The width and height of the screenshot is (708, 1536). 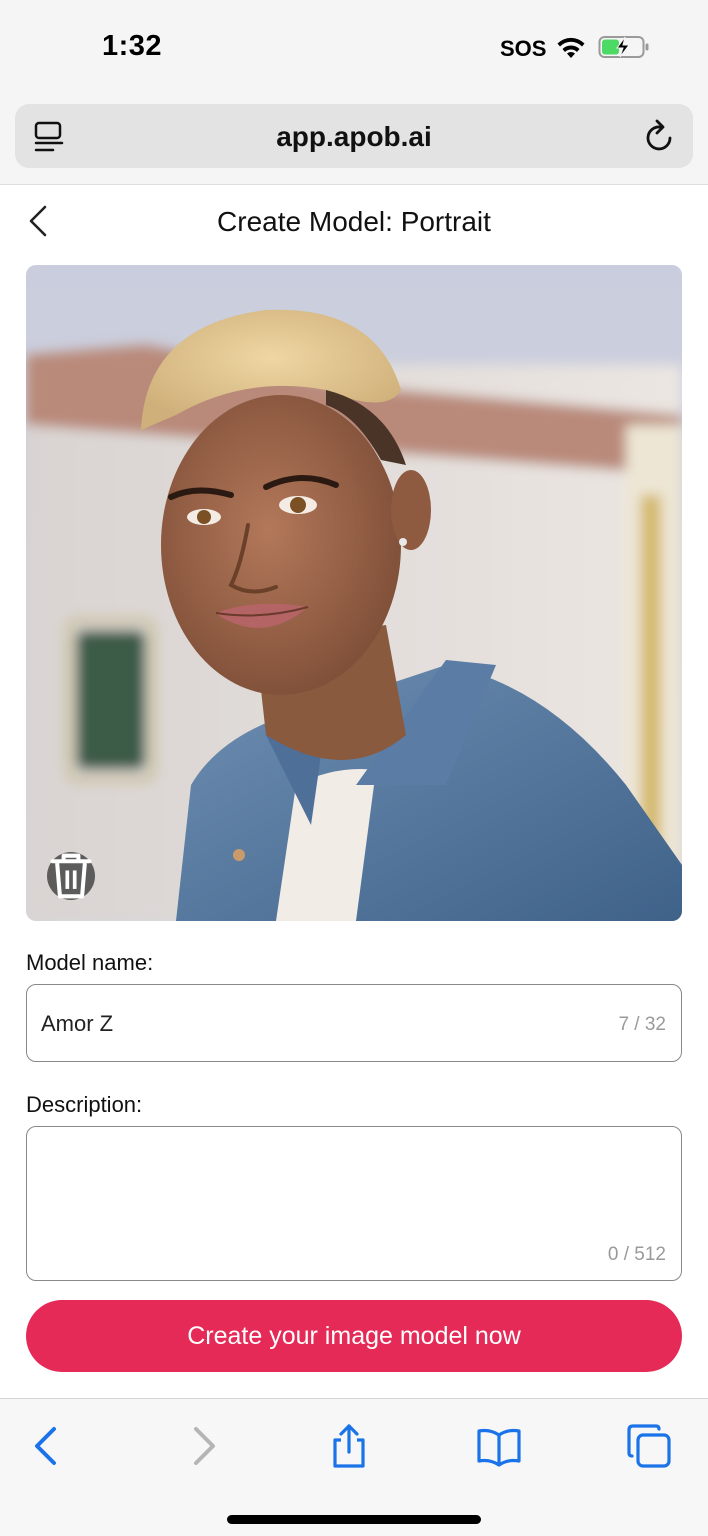 I want to click on status-bar: 1:32 SOS, so click(x=354, y=48).